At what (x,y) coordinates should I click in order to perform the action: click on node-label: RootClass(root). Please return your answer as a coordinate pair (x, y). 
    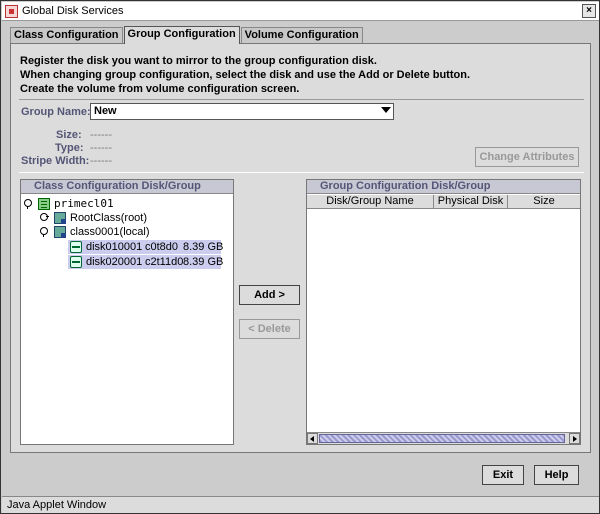
    Looking at the image, I should click on (109, 218).